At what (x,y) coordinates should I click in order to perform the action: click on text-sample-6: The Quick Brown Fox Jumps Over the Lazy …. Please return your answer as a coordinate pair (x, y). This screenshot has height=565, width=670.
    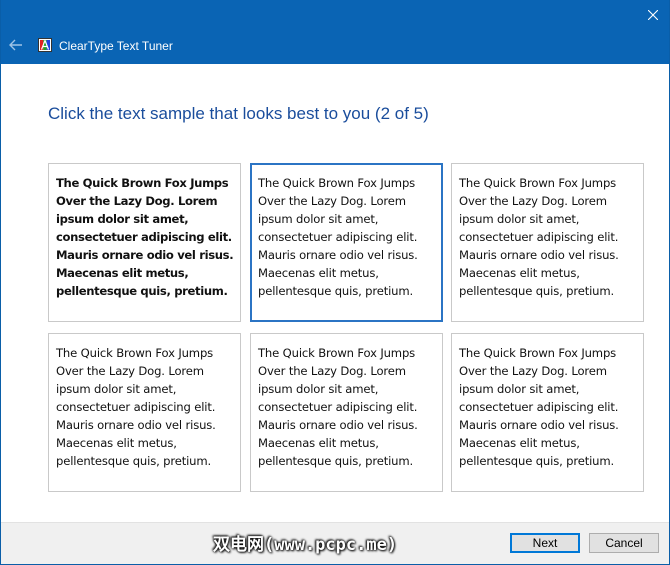
    Looking at the image, I should click on (547, 412).